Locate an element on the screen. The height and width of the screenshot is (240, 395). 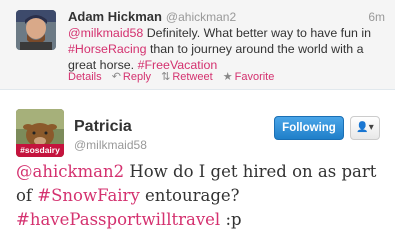
main-hashtag-passport: #havePassportwilltravel is located at coordinates (118, 219).